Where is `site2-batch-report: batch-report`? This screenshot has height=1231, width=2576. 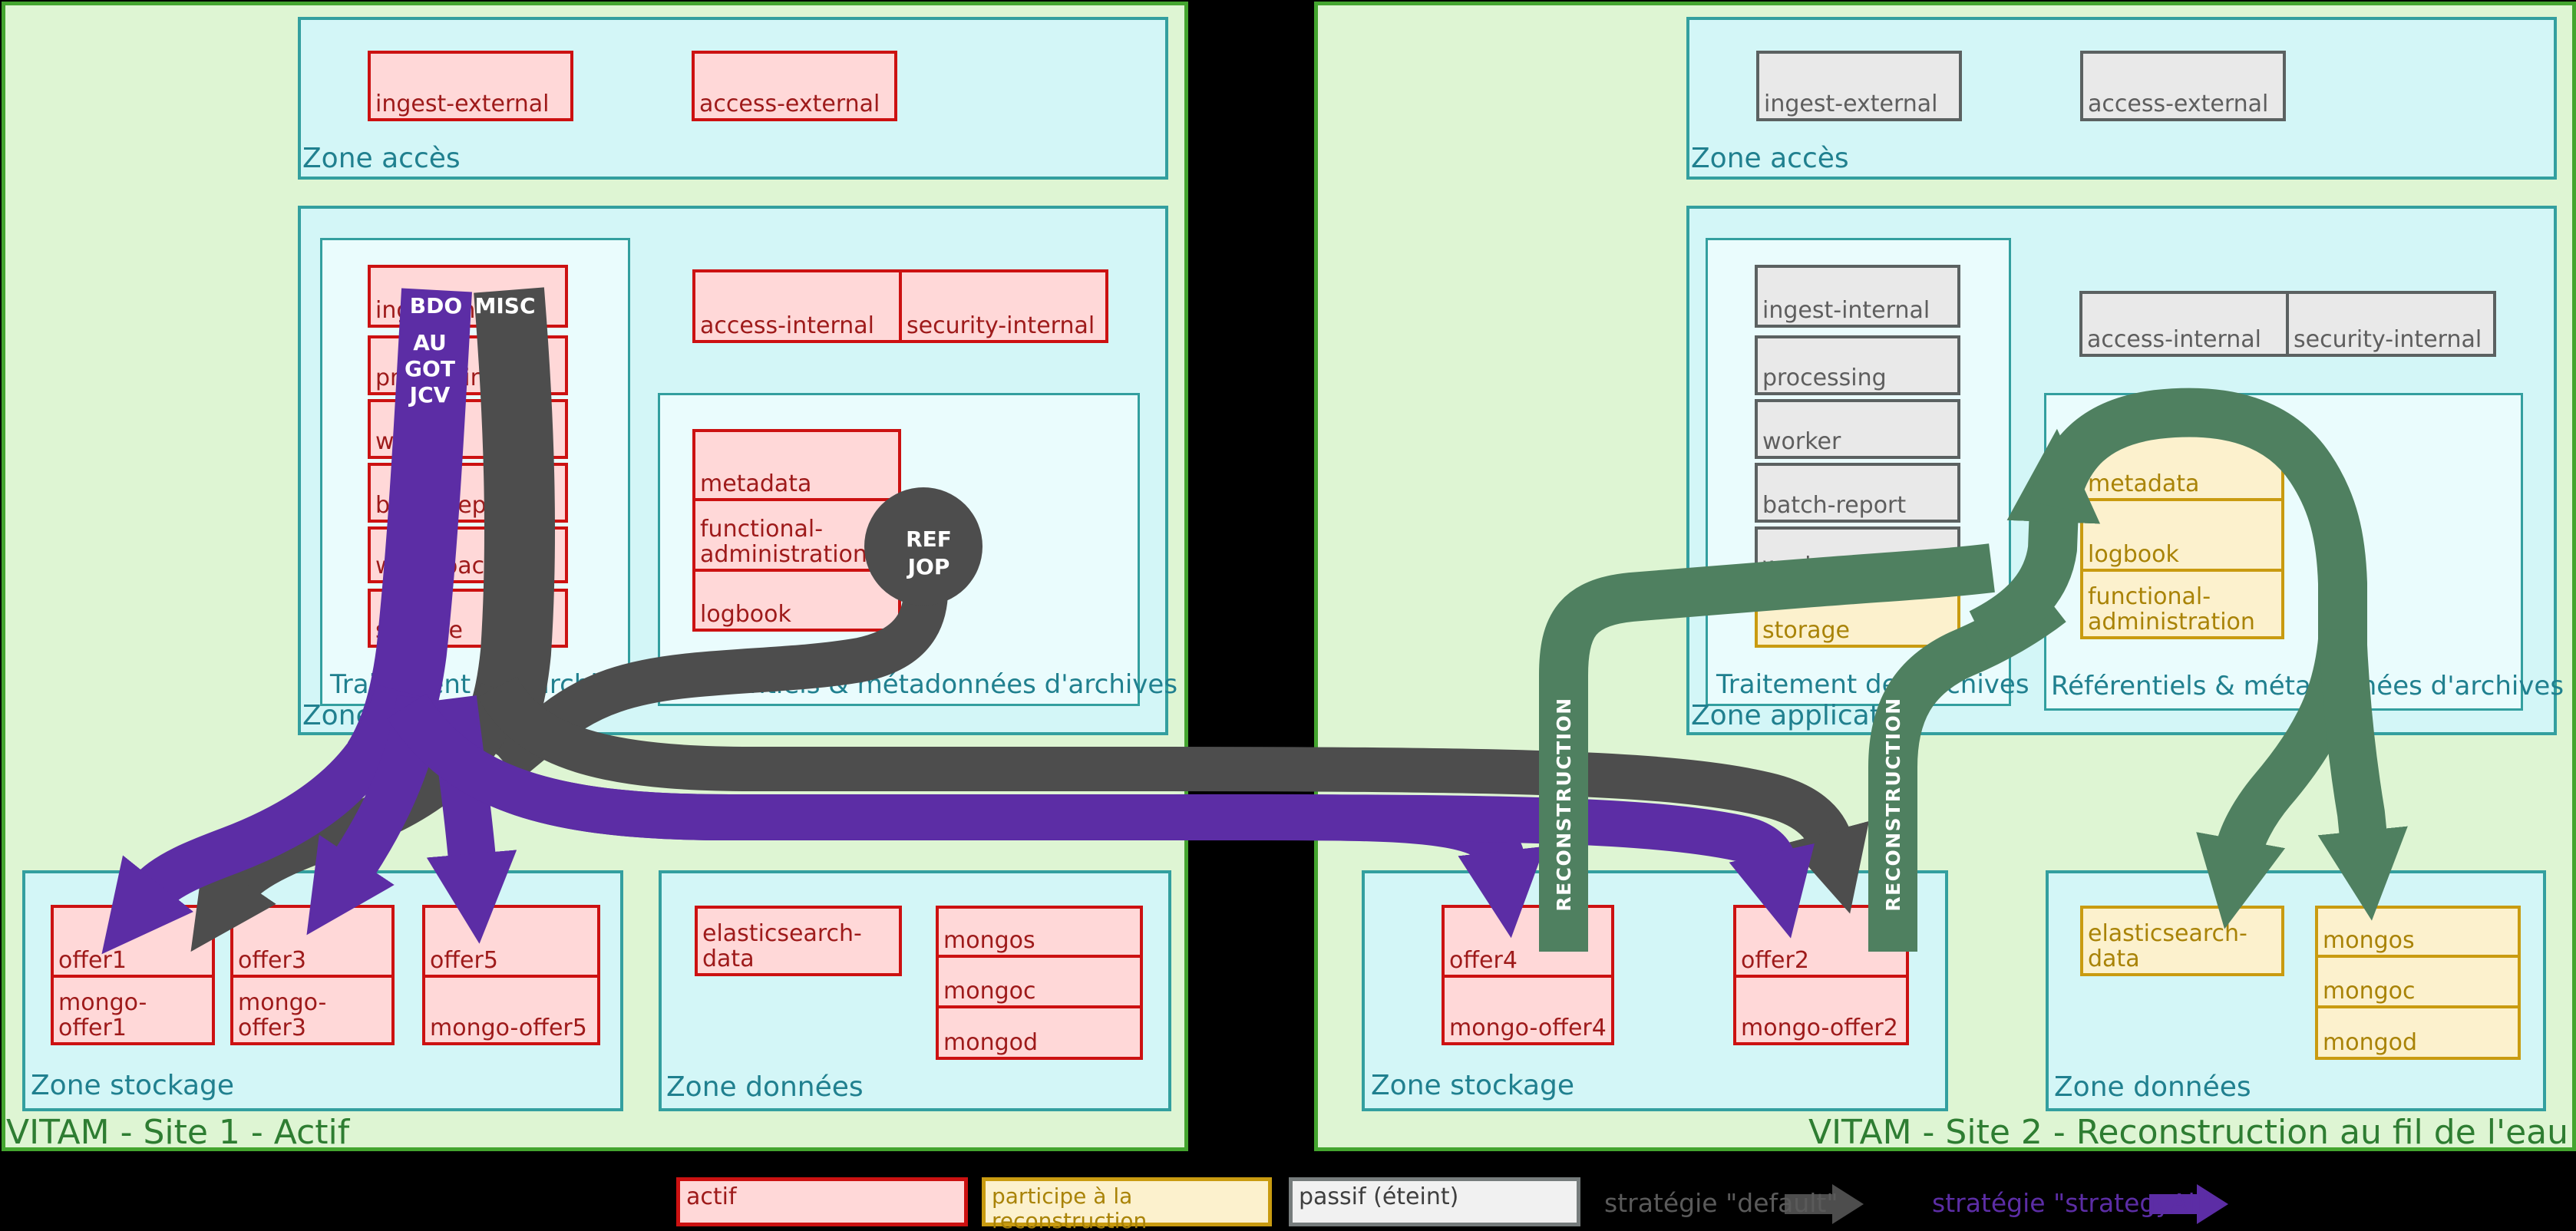
site2-batch-report: batch-report is located at coordinates (1857, 493).